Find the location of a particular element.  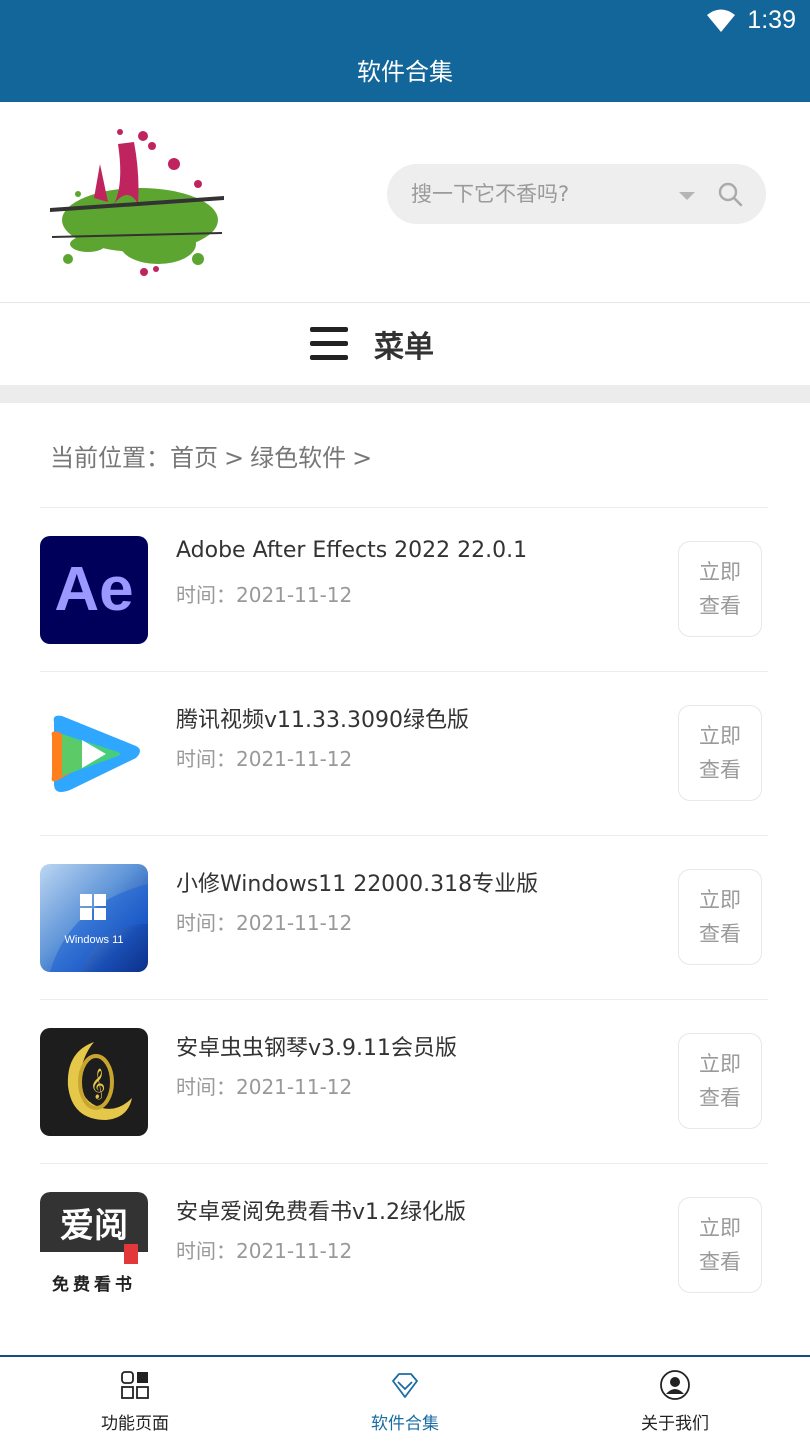

header is located at coordinates (405, 202).